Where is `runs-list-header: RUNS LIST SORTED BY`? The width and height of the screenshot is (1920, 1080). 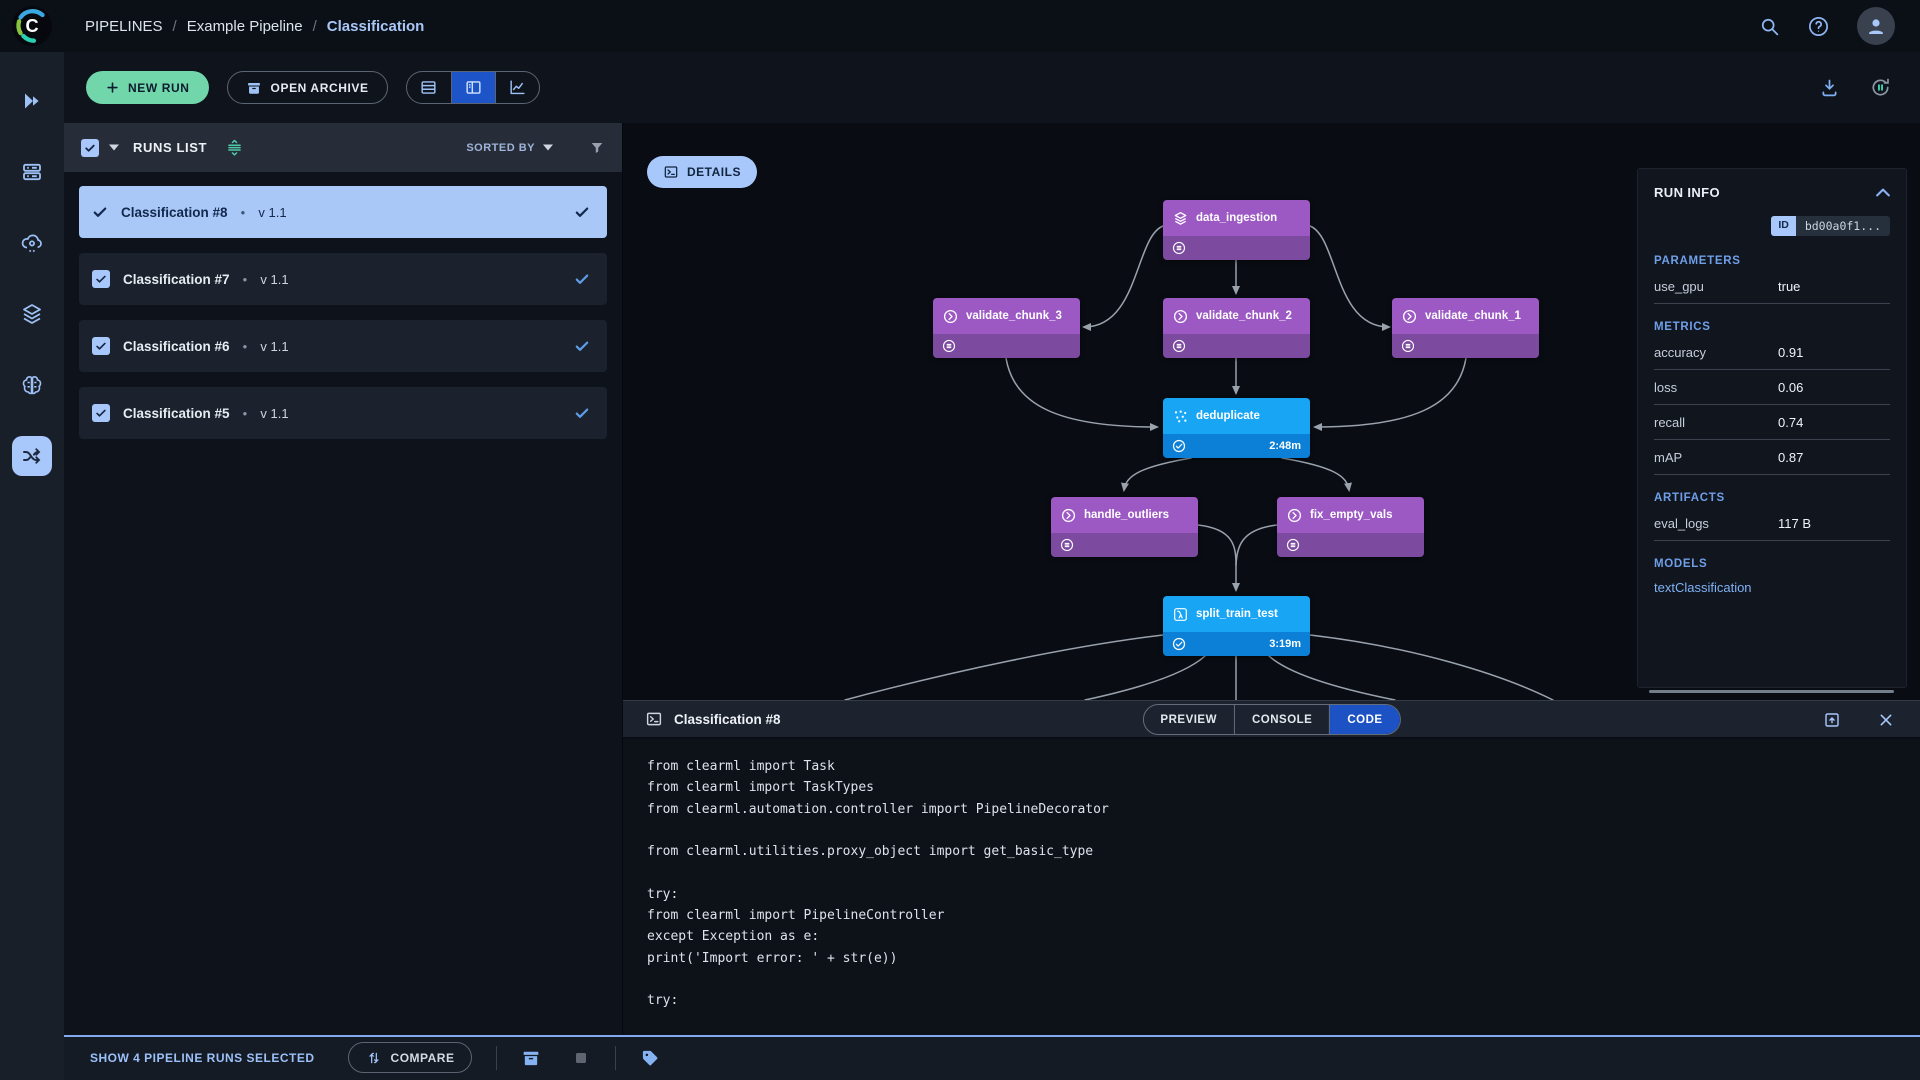
runs-list-header: RUNS LIST SORTED BY is located at coordinates (343, 147).